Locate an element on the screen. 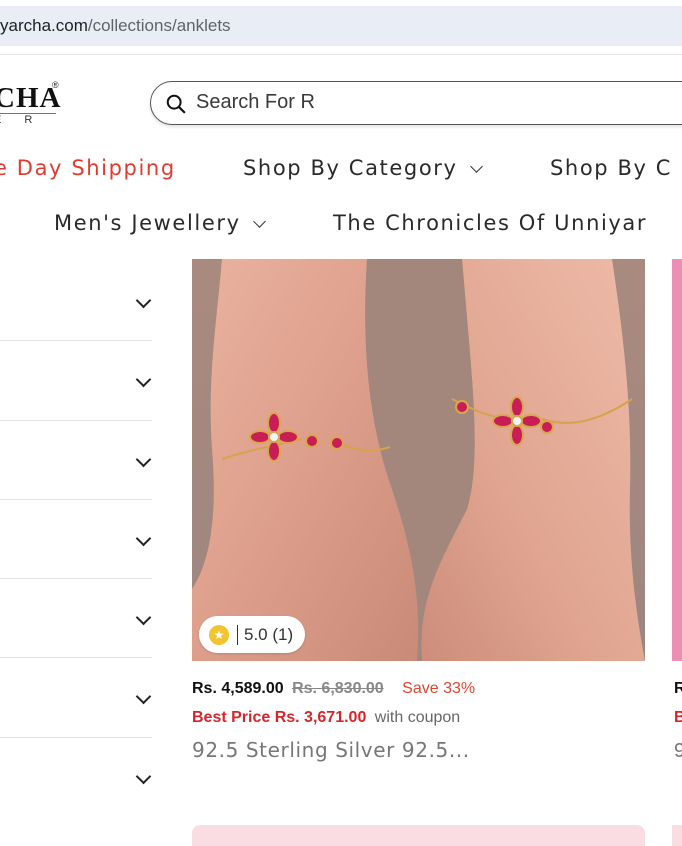 Image resolution: width=682 pixels, height=846 pixels. rating-badge: ★ 5.0 (1) is located at coordinates (252, 634).